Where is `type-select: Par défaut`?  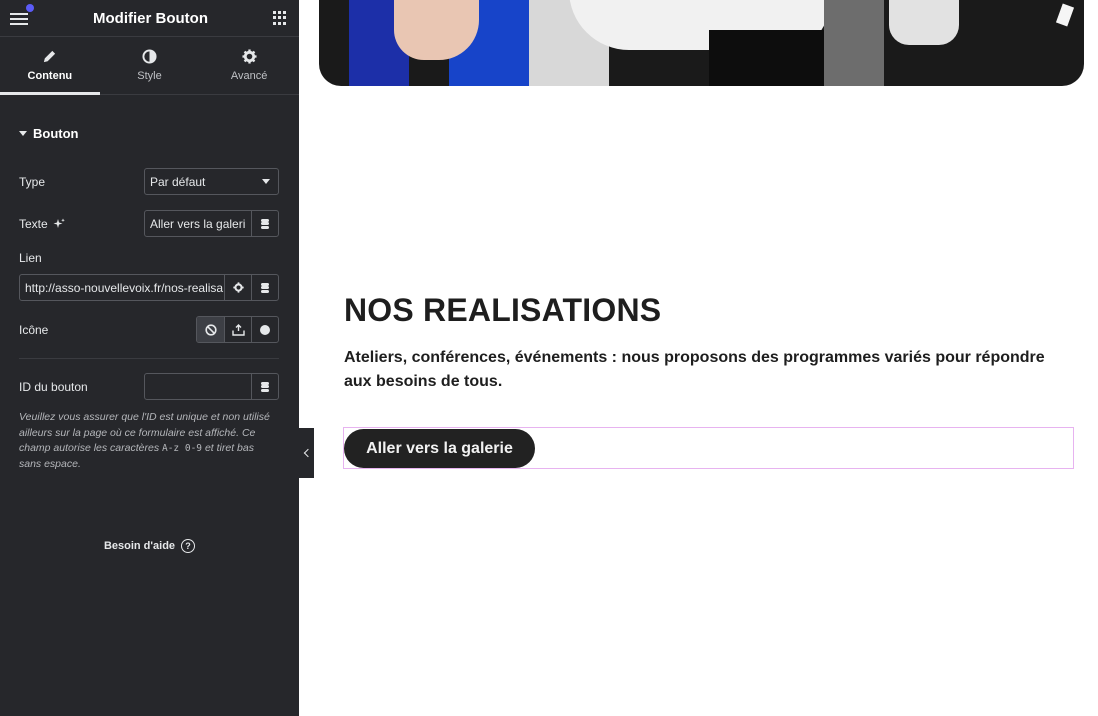 type-select: Par défaut is located at coordinates (211, 181).